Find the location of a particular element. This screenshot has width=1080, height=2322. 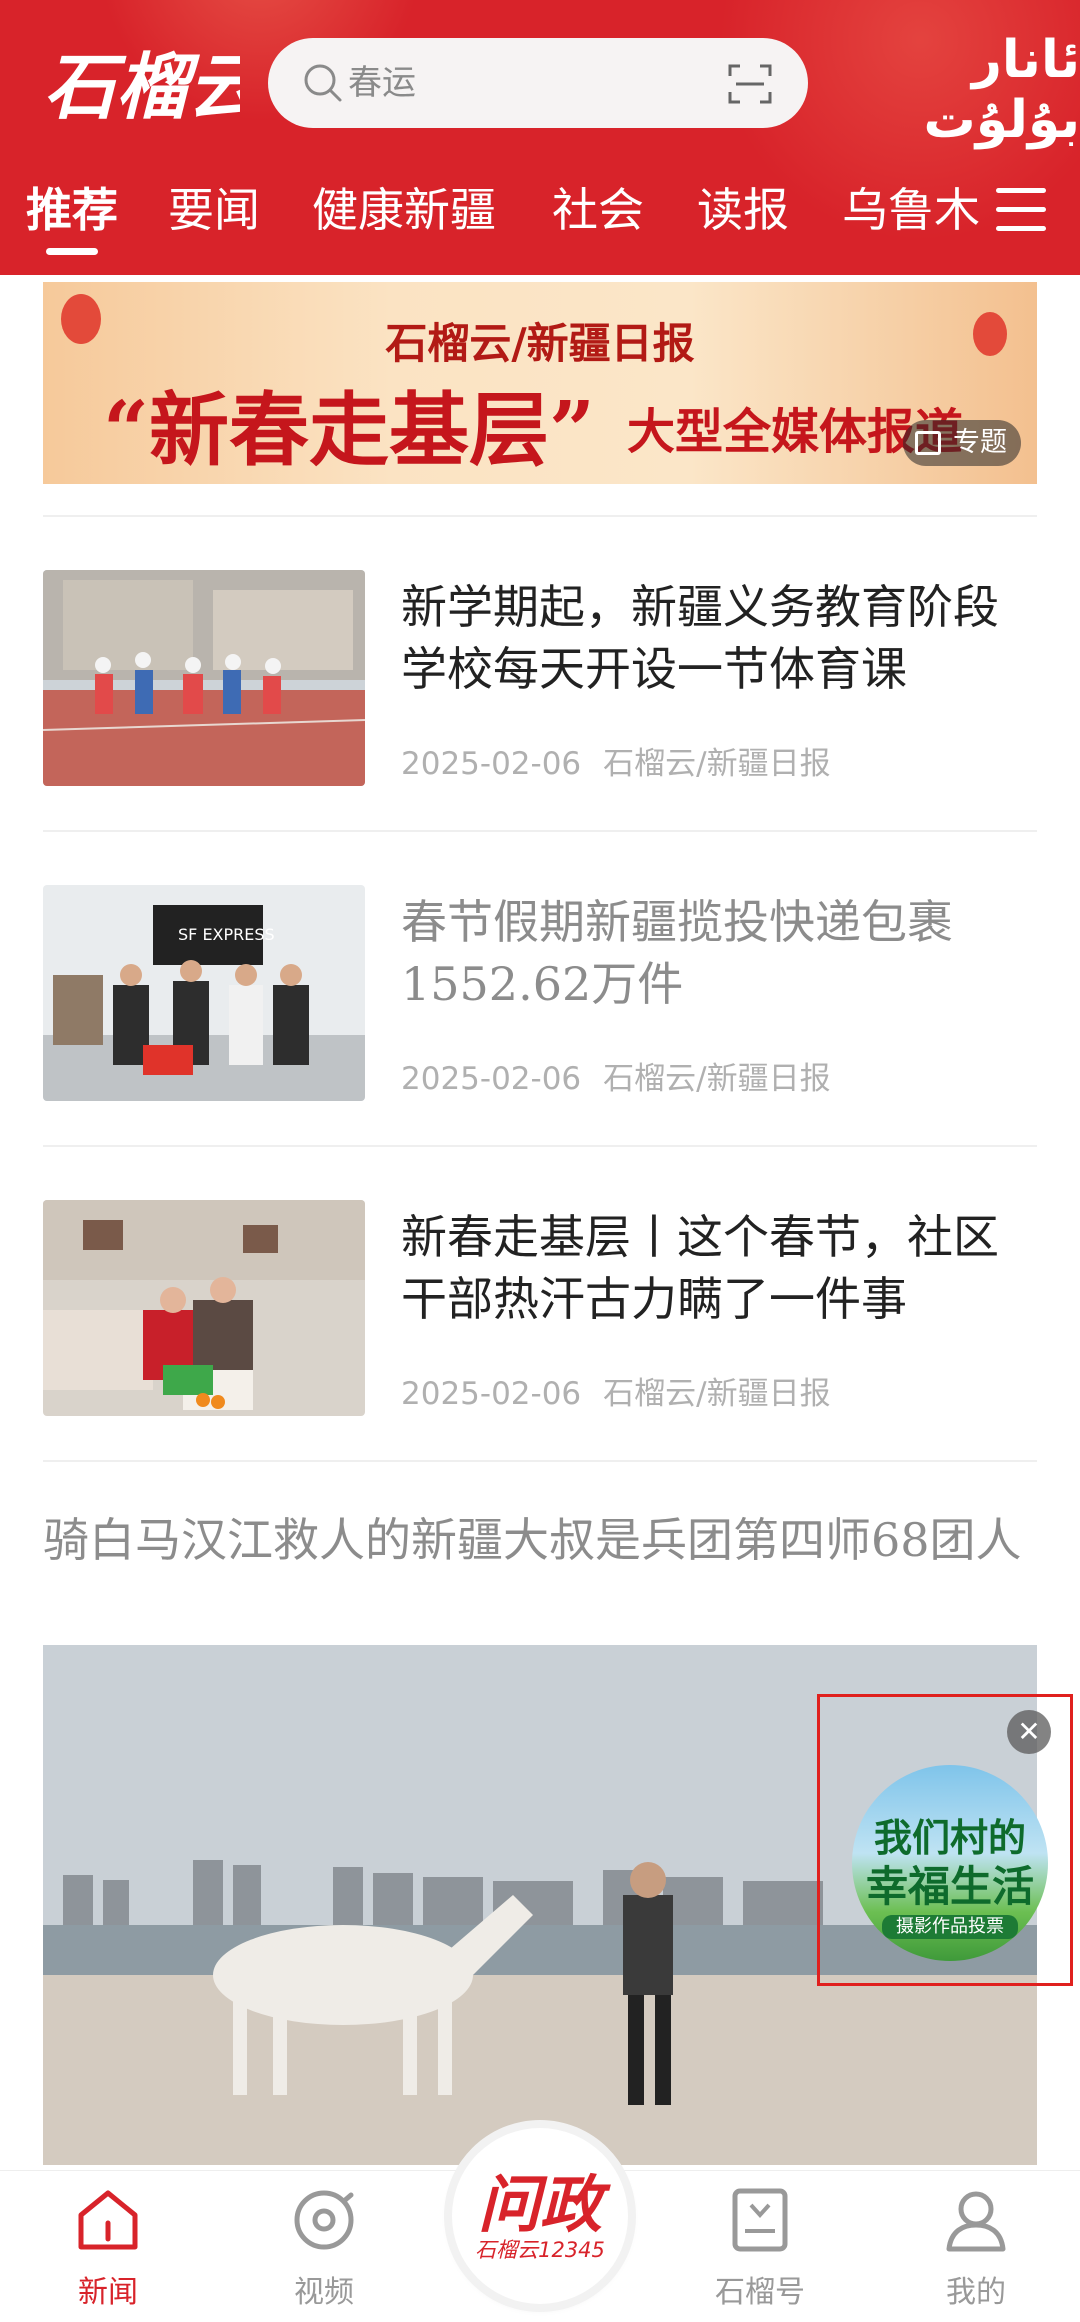

banner-title: “新春走基层” is located at coordinates (349, 430).